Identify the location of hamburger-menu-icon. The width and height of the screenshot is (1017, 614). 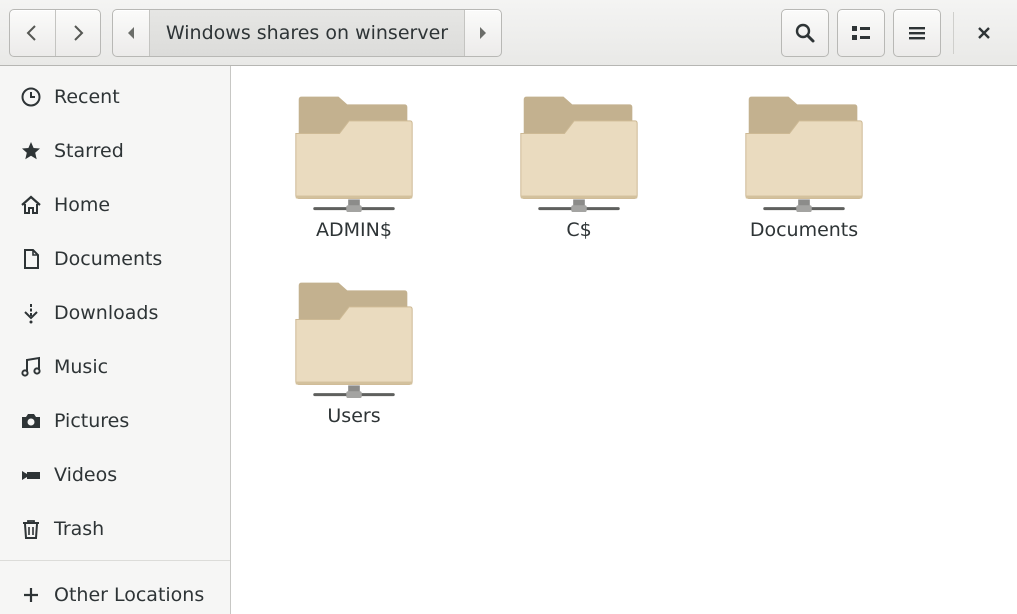
(917, 33).